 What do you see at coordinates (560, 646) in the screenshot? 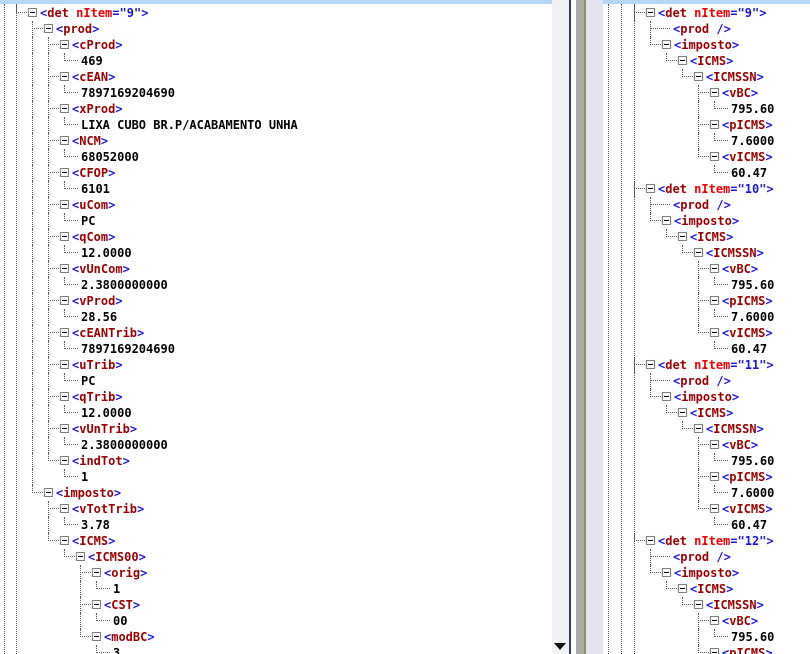
I see `scrollbar-down-button` at bounding box center [560, 646].